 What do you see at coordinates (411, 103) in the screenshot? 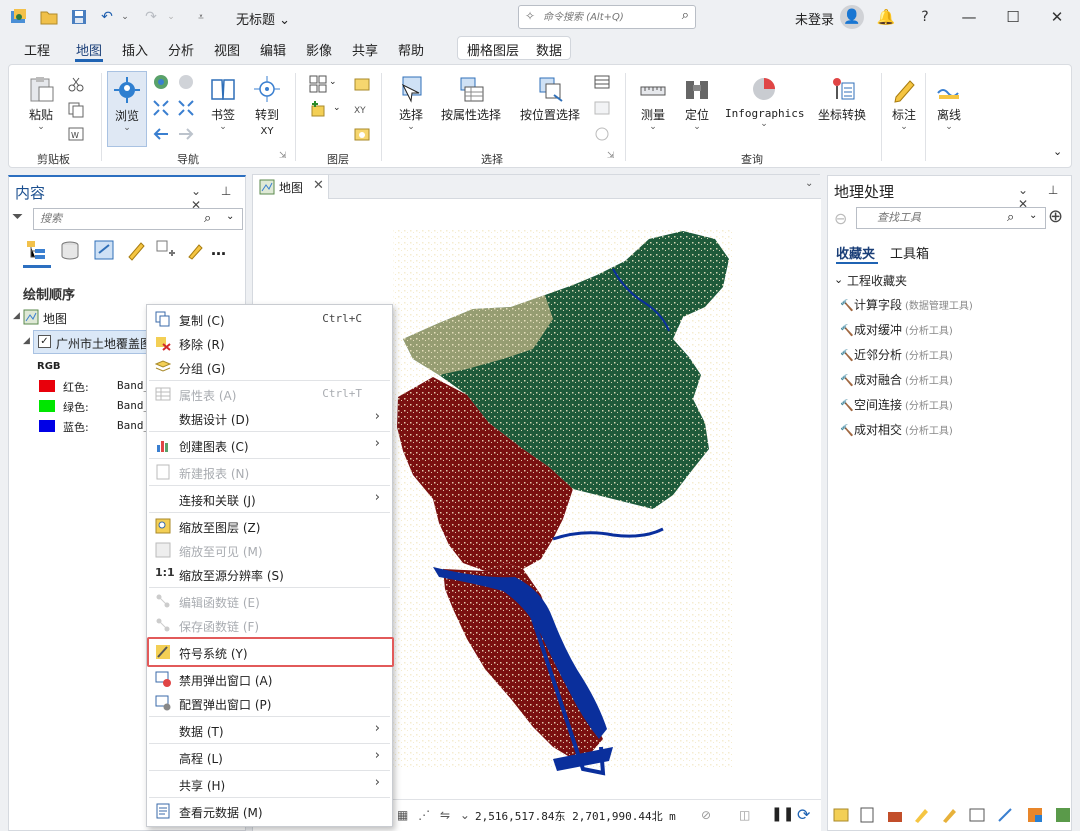
I see `select-button: 选择 ⌄` at bounding box center [411, 103].